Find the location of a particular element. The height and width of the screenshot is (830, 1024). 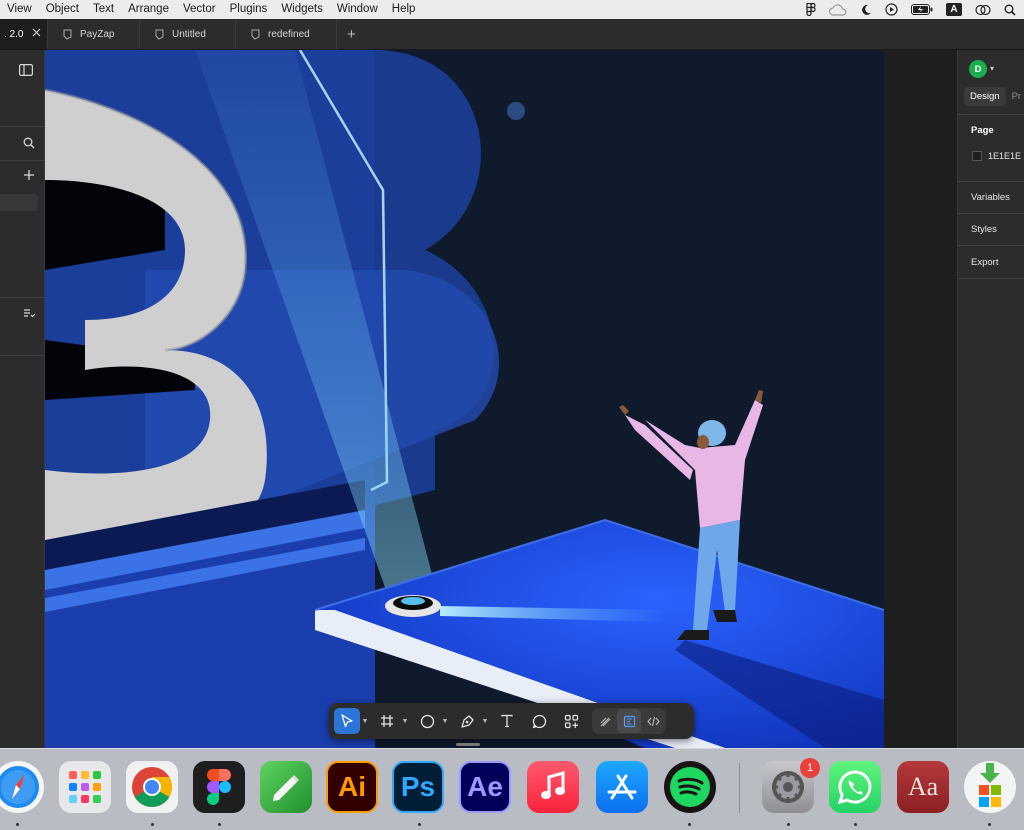

dock-app-figma is located at coordinates (219, 787).